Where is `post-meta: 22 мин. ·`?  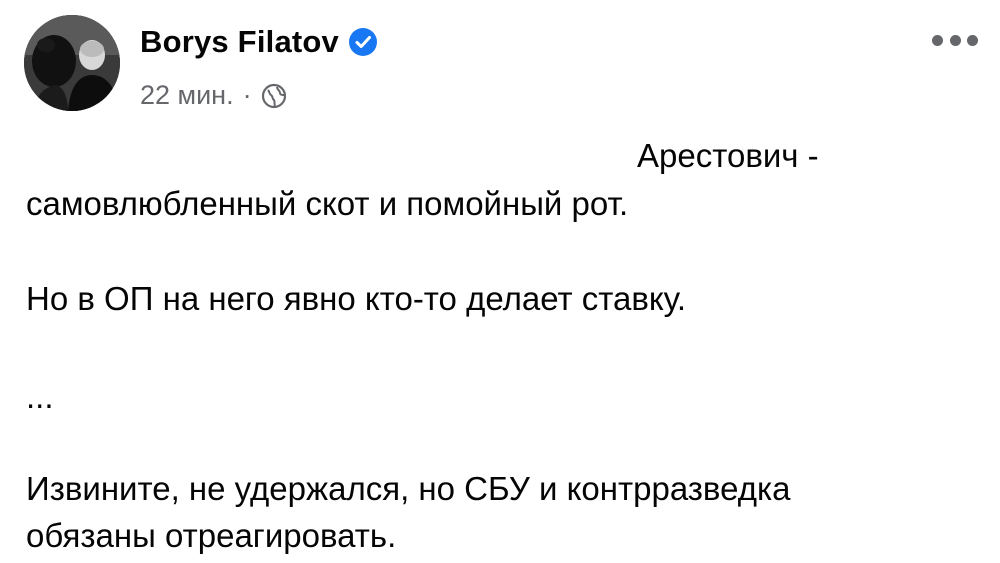 post-meta: 22 мин. · is located at coordinates (213, 95).